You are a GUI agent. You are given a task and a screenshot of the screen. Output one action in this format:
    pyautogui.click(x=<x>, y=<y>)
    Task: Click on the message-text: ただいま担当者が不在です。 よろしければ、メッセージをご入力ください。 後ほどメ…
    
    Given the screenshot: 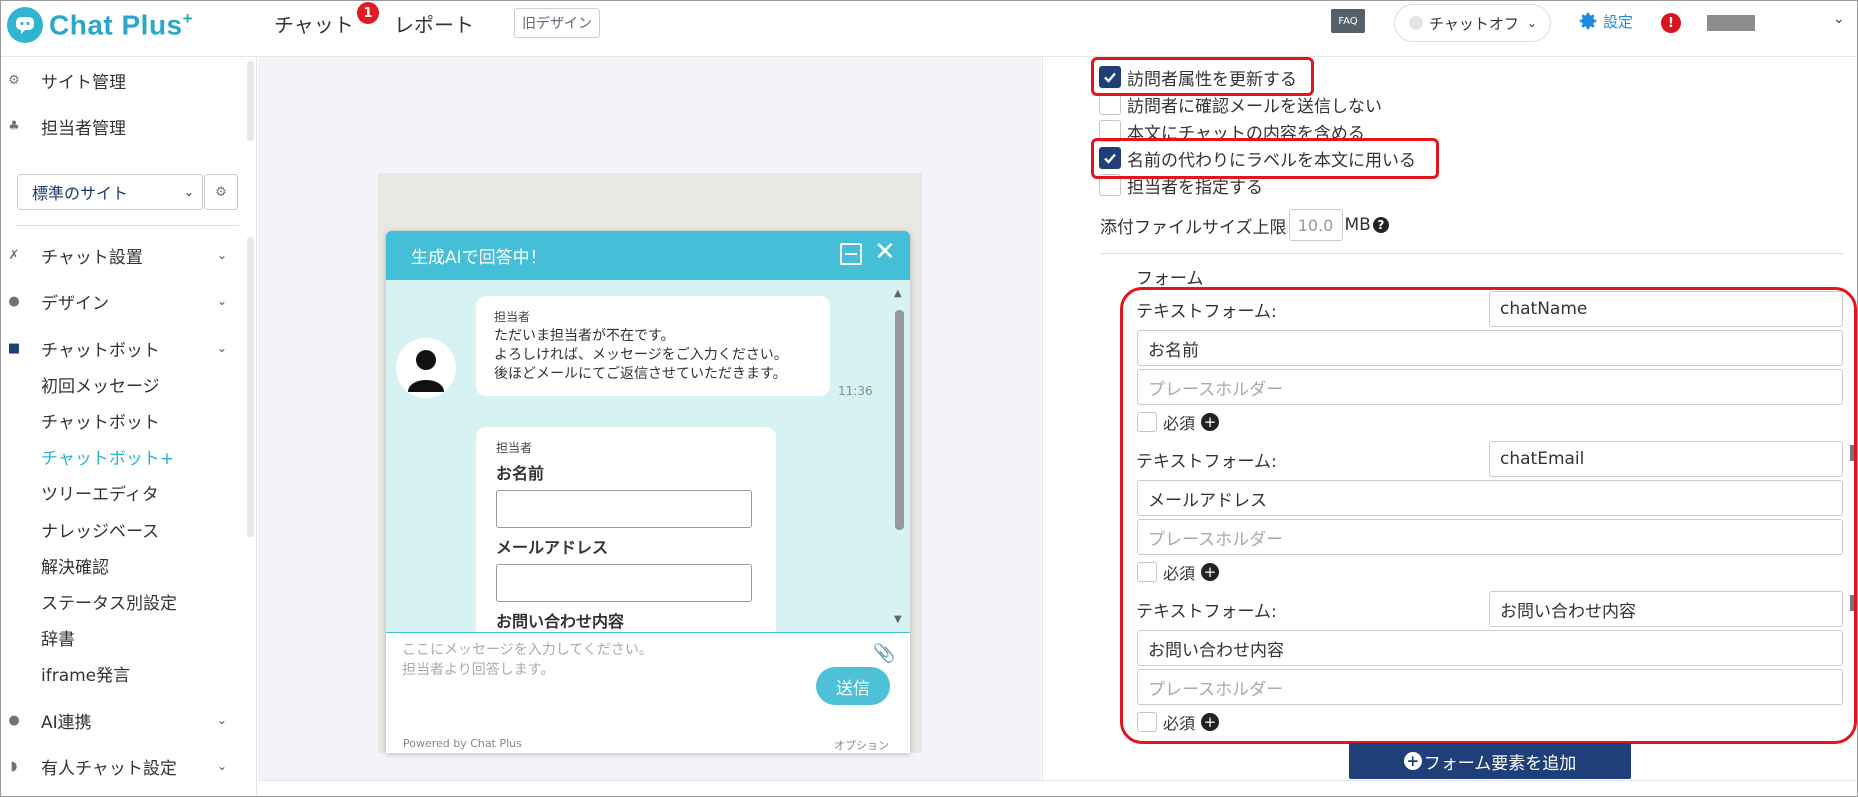 What is the action you would take?
    pyautogui.click(x=641, y=355)
    